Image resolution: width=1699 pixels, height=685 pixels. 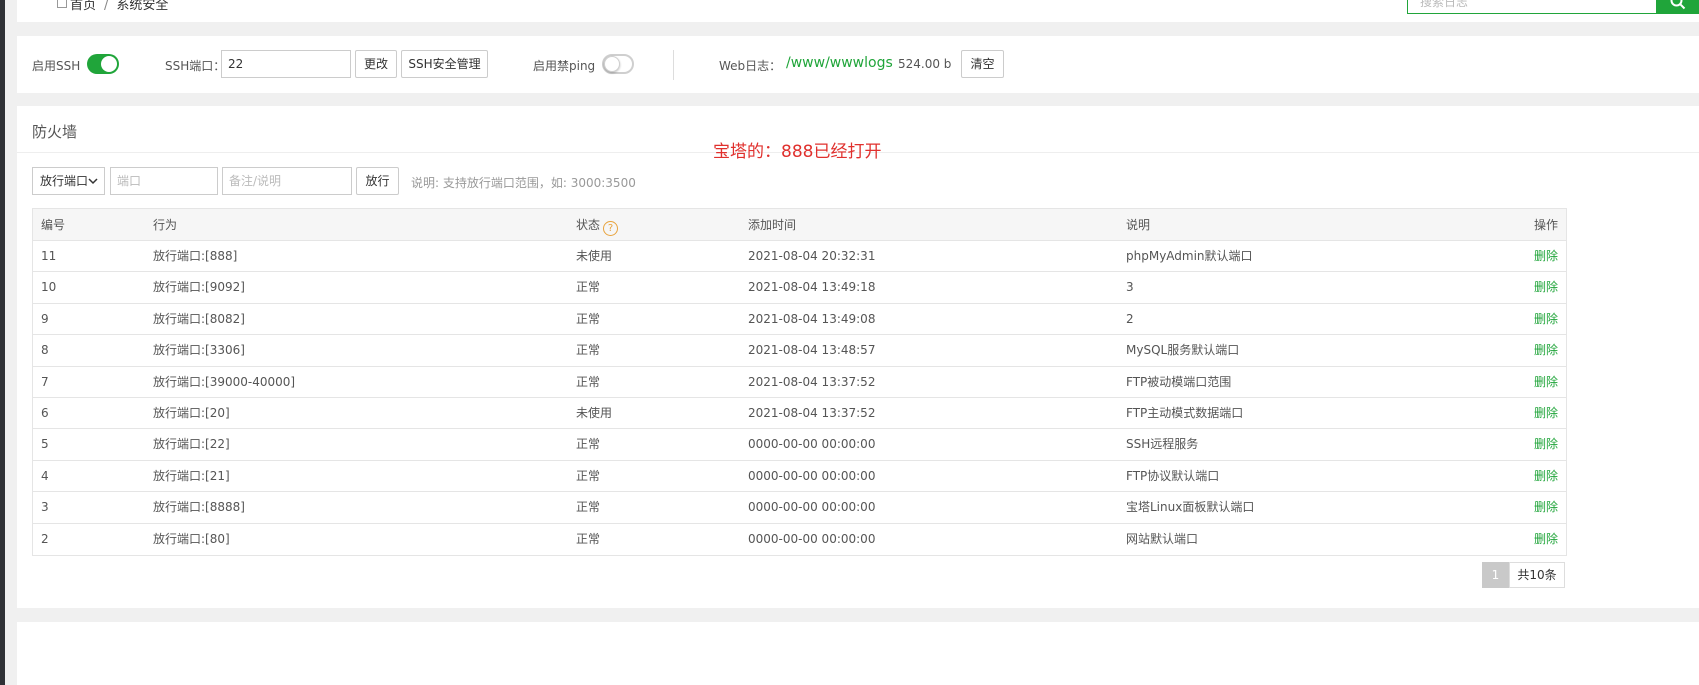 What do you see at coordinates (142, 6) in the screenshot?
I see `breadcrumb-current: 系统安全` at bounding box center [142, 6].